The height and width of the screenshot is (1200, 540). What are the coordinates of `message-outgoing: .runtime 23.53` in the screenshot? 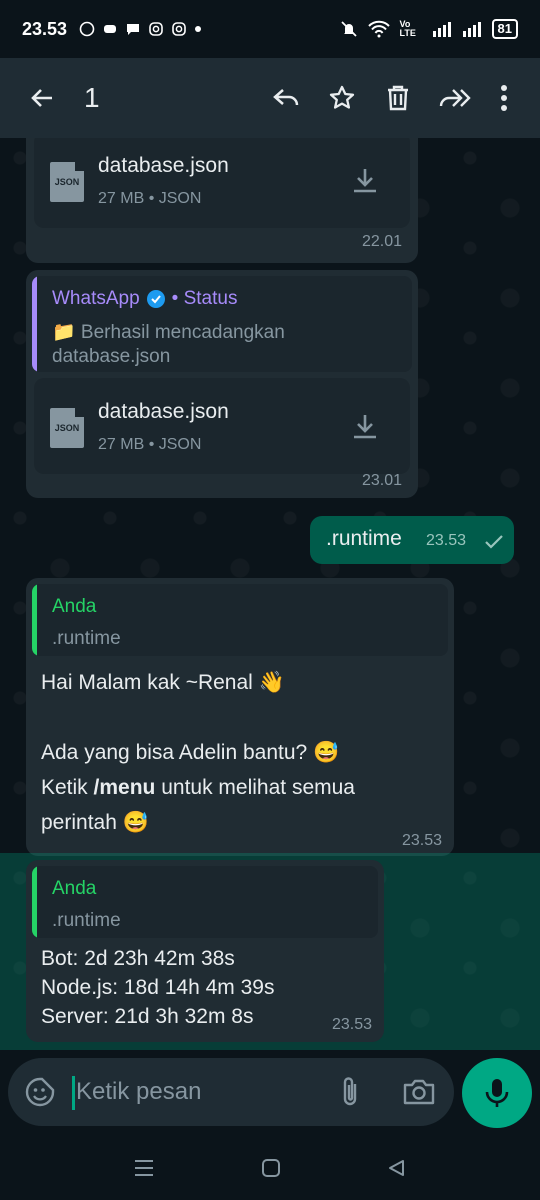 It's located at (412, 540).